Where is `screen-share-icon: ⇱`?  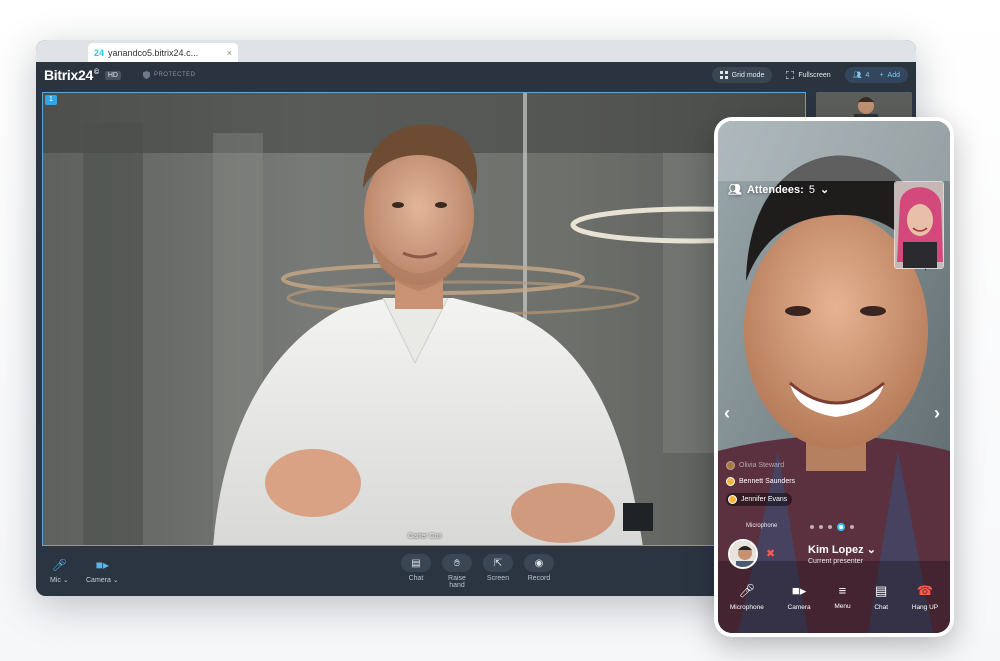 screen-share-icon: ⇱ is located at coordinates (498, 563).